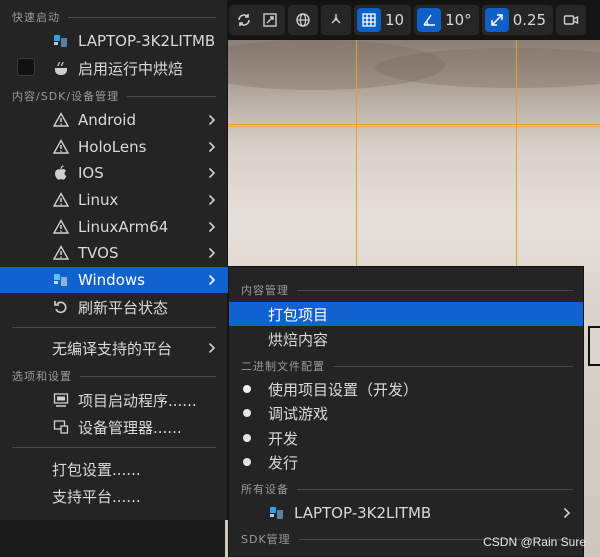 The width and height of the screenshot is (600, 557). I want to click on camera-icon, so click(571, 20).